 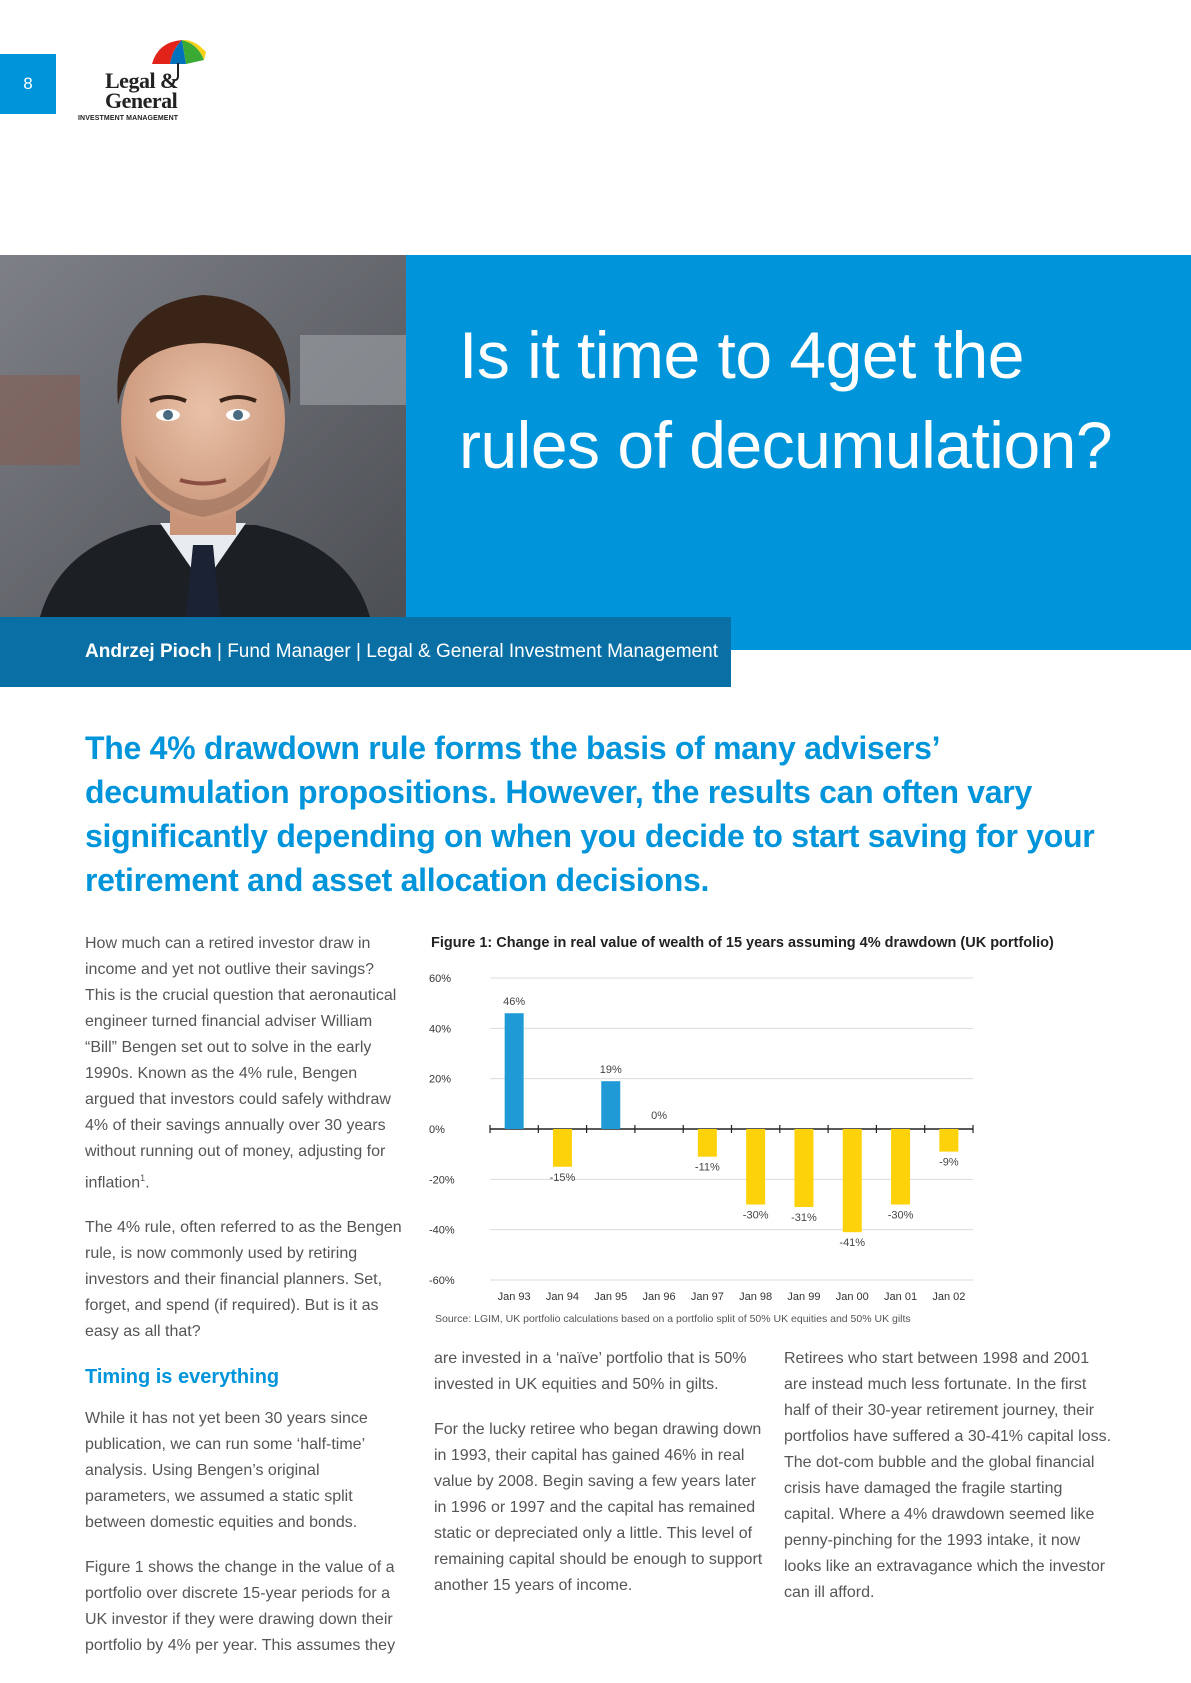 I want to click on data-label: -15%, so click(x=563, y=1178).